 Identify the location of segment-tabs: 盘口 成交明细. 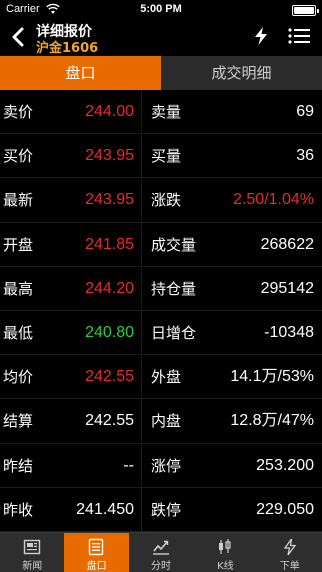
(161, 73).